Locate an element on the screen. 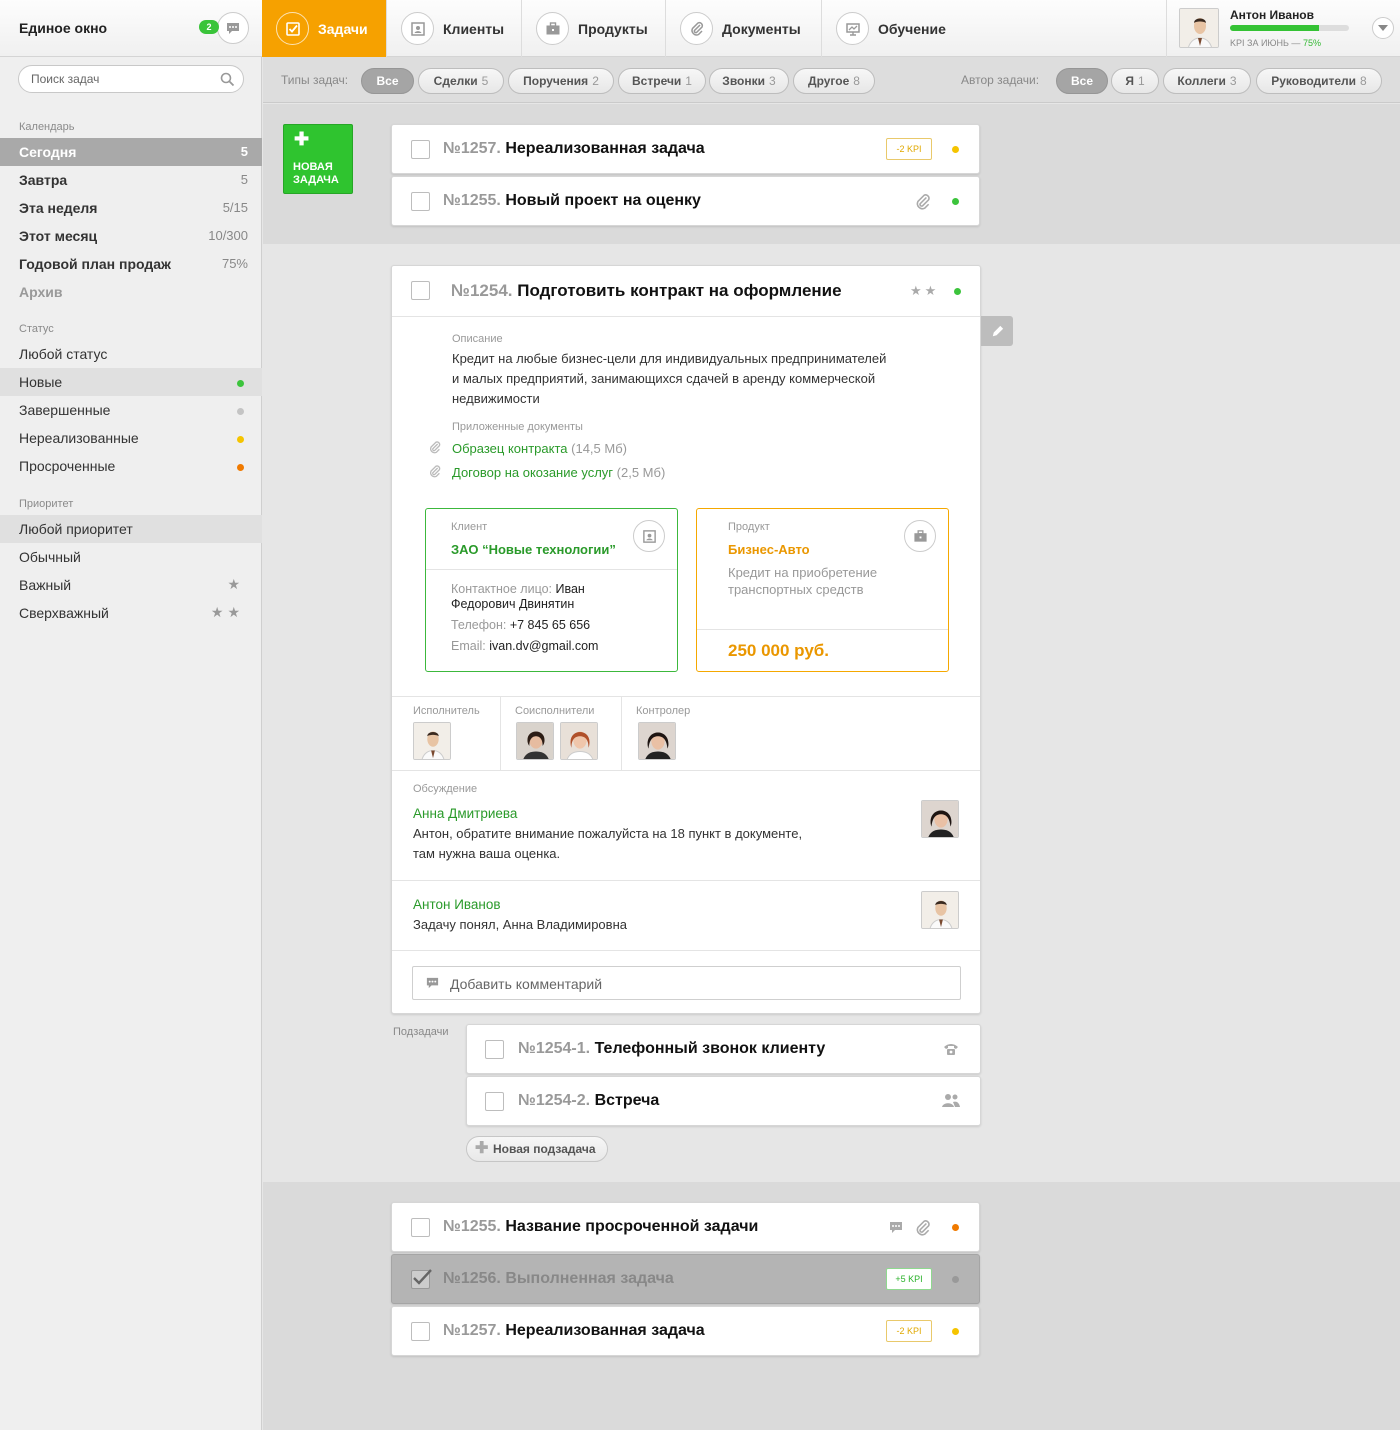 The image size is (1400, 1430). calendar-item-week: Эта неделя 5/15 is located at coordinates (131, 208).